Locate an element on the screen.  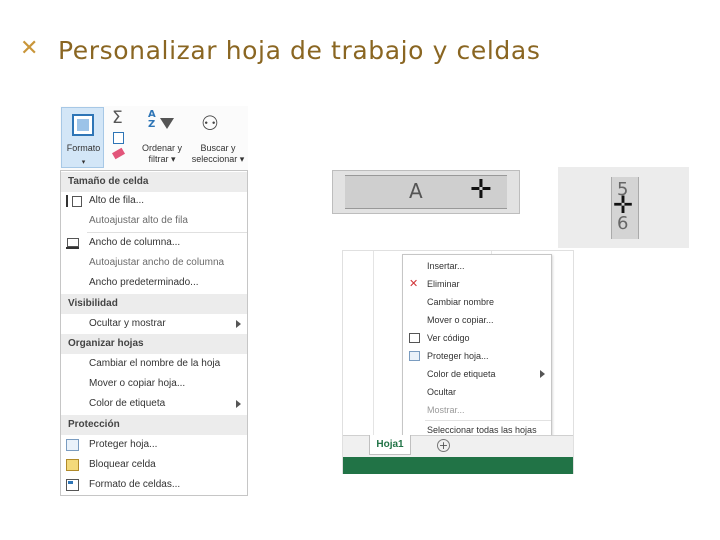
context-item-label: Ver código is located at coordinates (448, 338).